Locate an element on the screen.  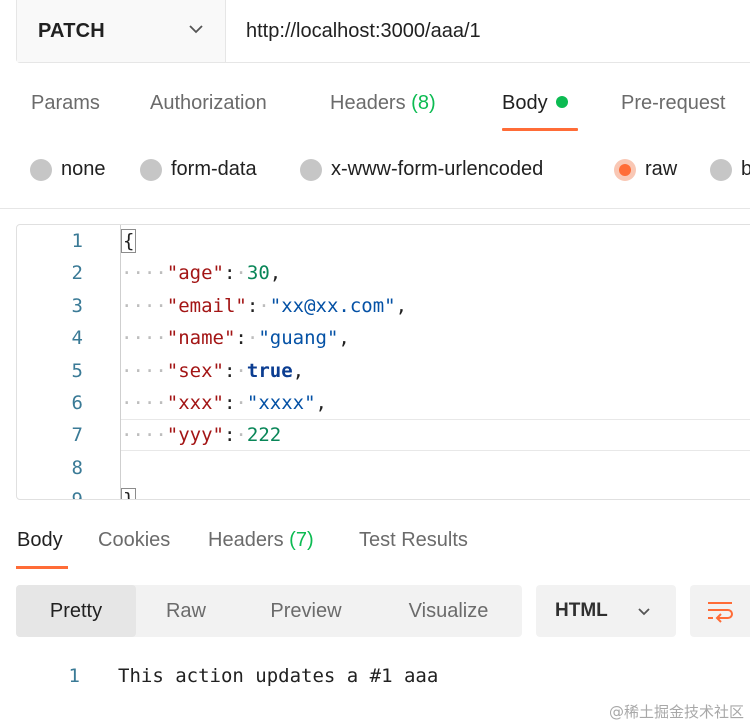
radio-urlencoded: x-www-form-urlencoded is located at coordinates (421, 169).